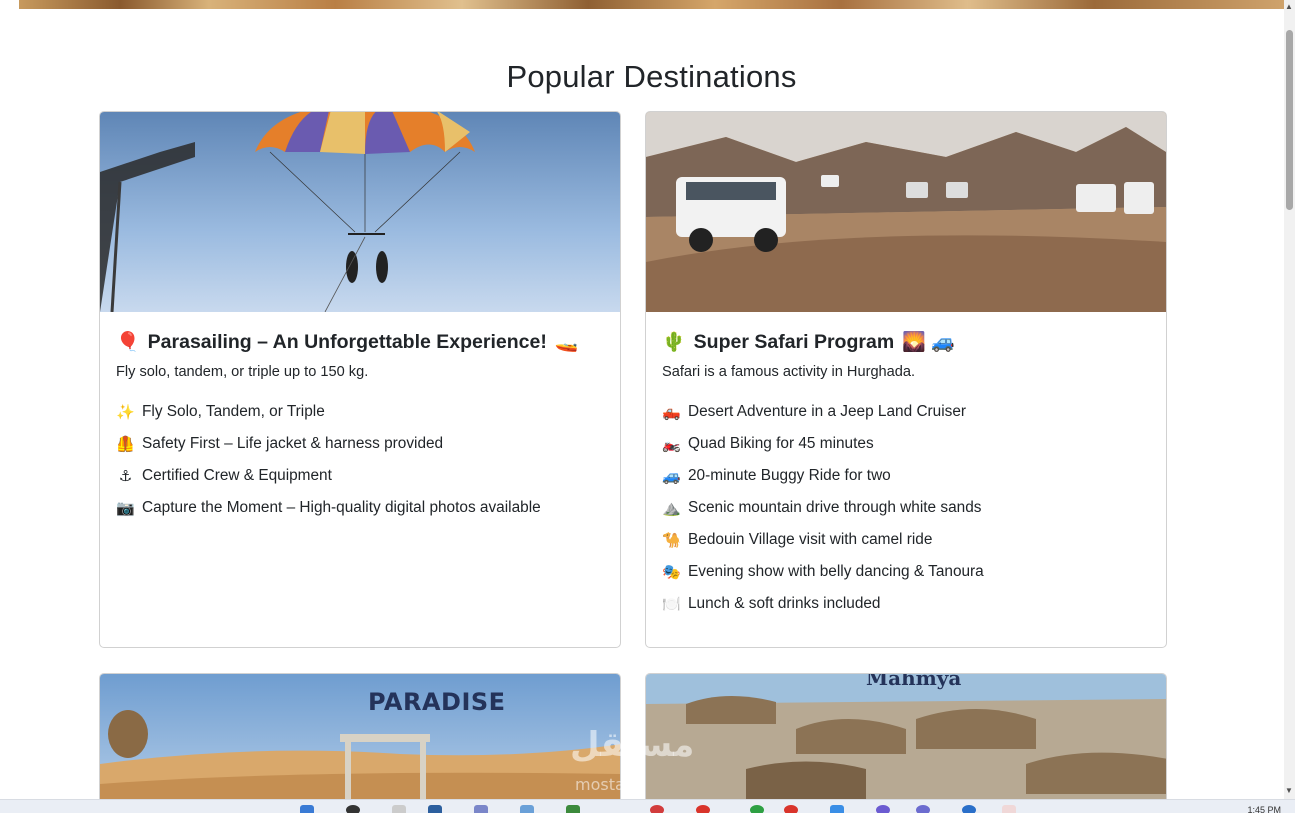  Describe the element at coordinates (353, 809) in the screenshot. I see `search-icon` at that location.